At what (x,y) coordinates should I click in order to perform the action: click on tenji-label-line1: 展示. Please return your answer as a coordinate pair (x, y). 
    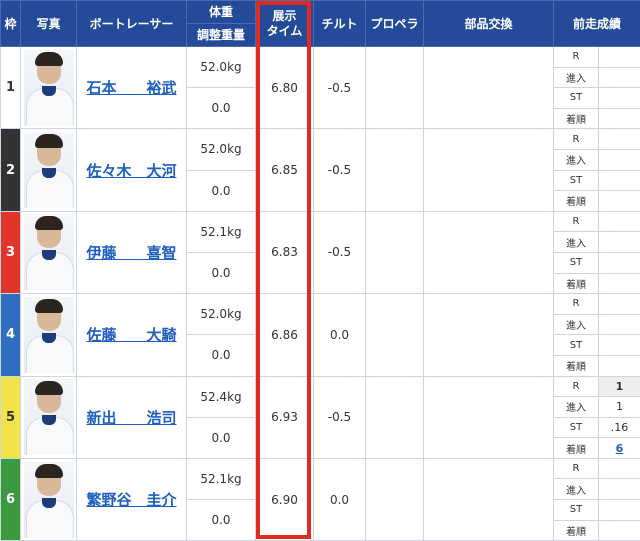
    Looking at the image, I should click on (284, 15).